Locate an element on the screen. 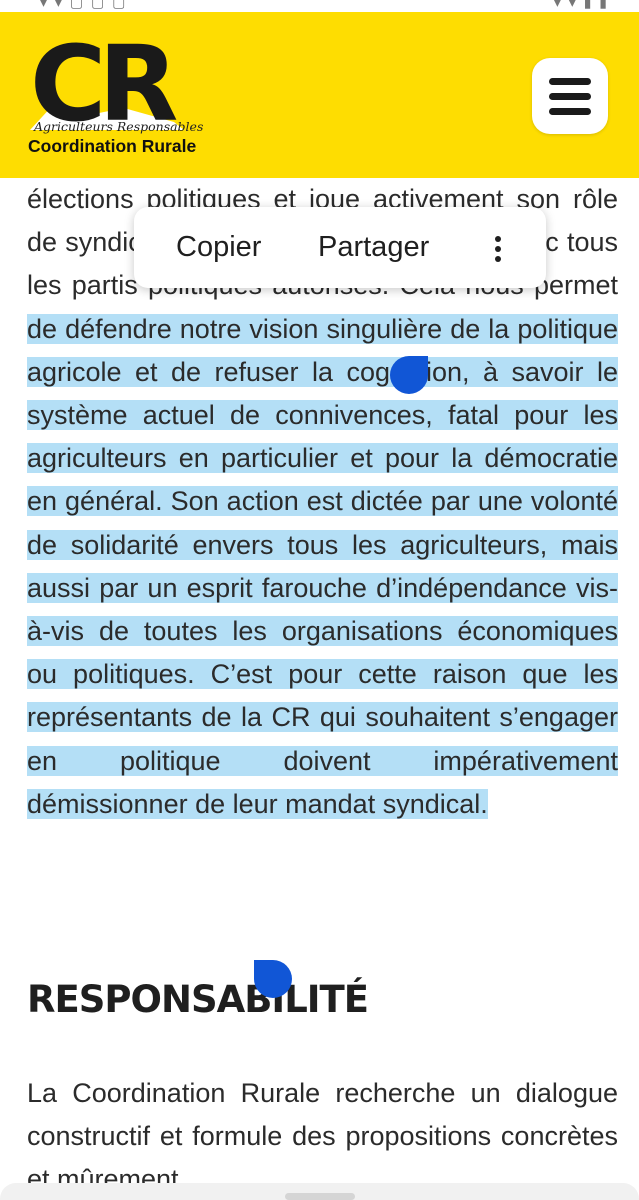 The width and height of the screenshot is (639, 1200). logo-brand-name: Coordination Rurale is located at coordinates (112, 146).